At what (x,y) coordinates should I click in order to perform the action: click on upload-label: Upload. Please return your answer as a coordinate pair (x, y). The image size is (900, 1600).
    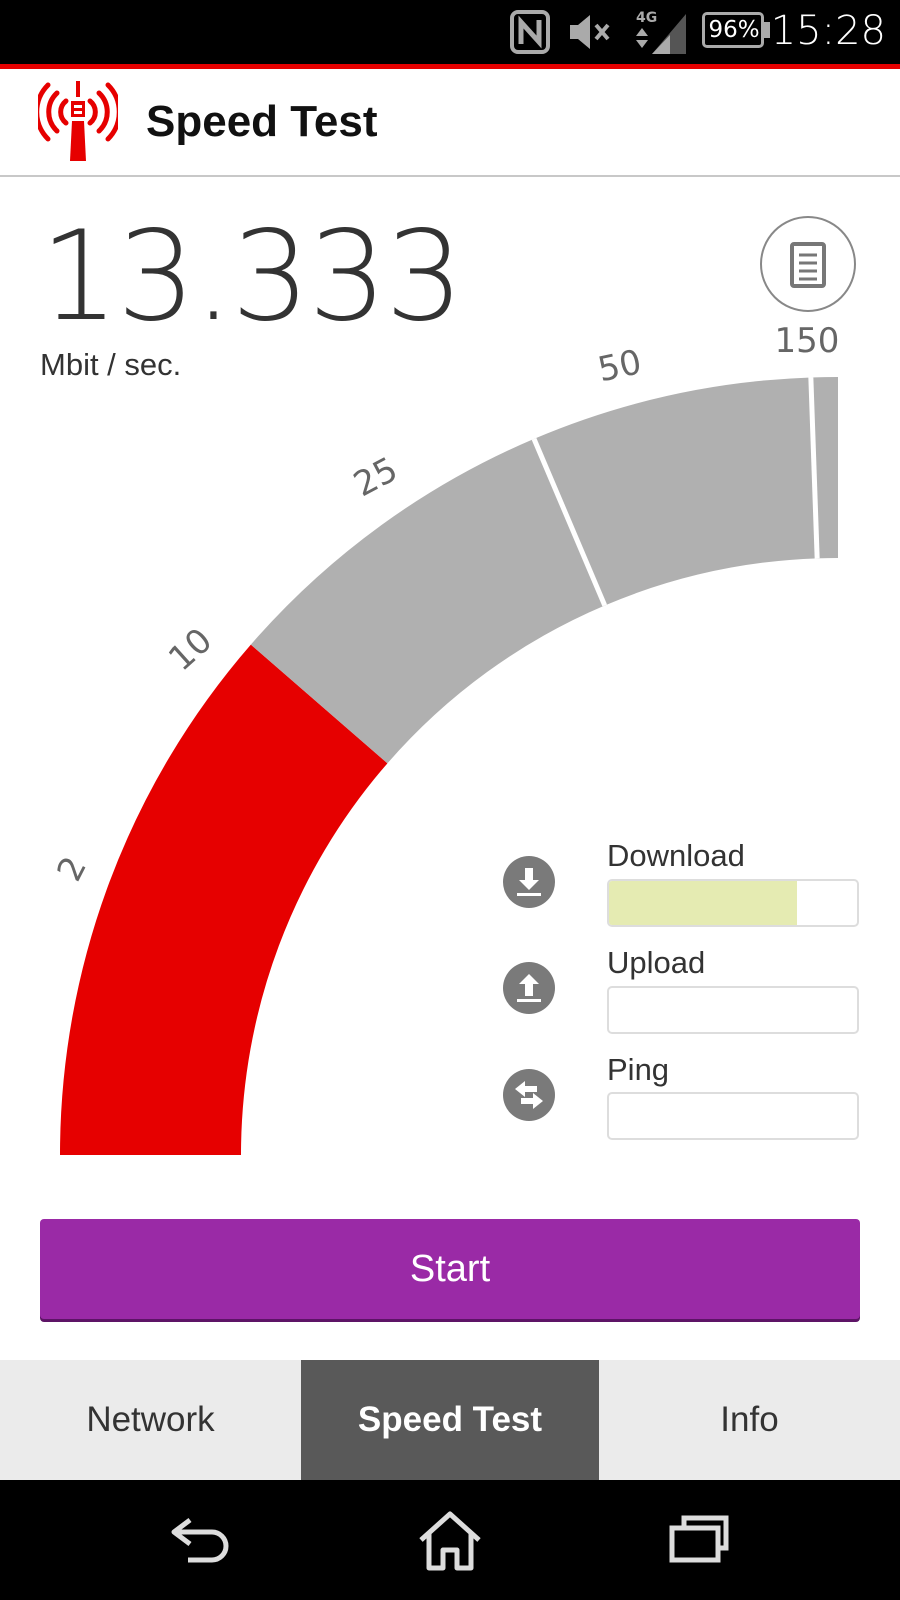
    Looking at the image, I should click on (656, 962).